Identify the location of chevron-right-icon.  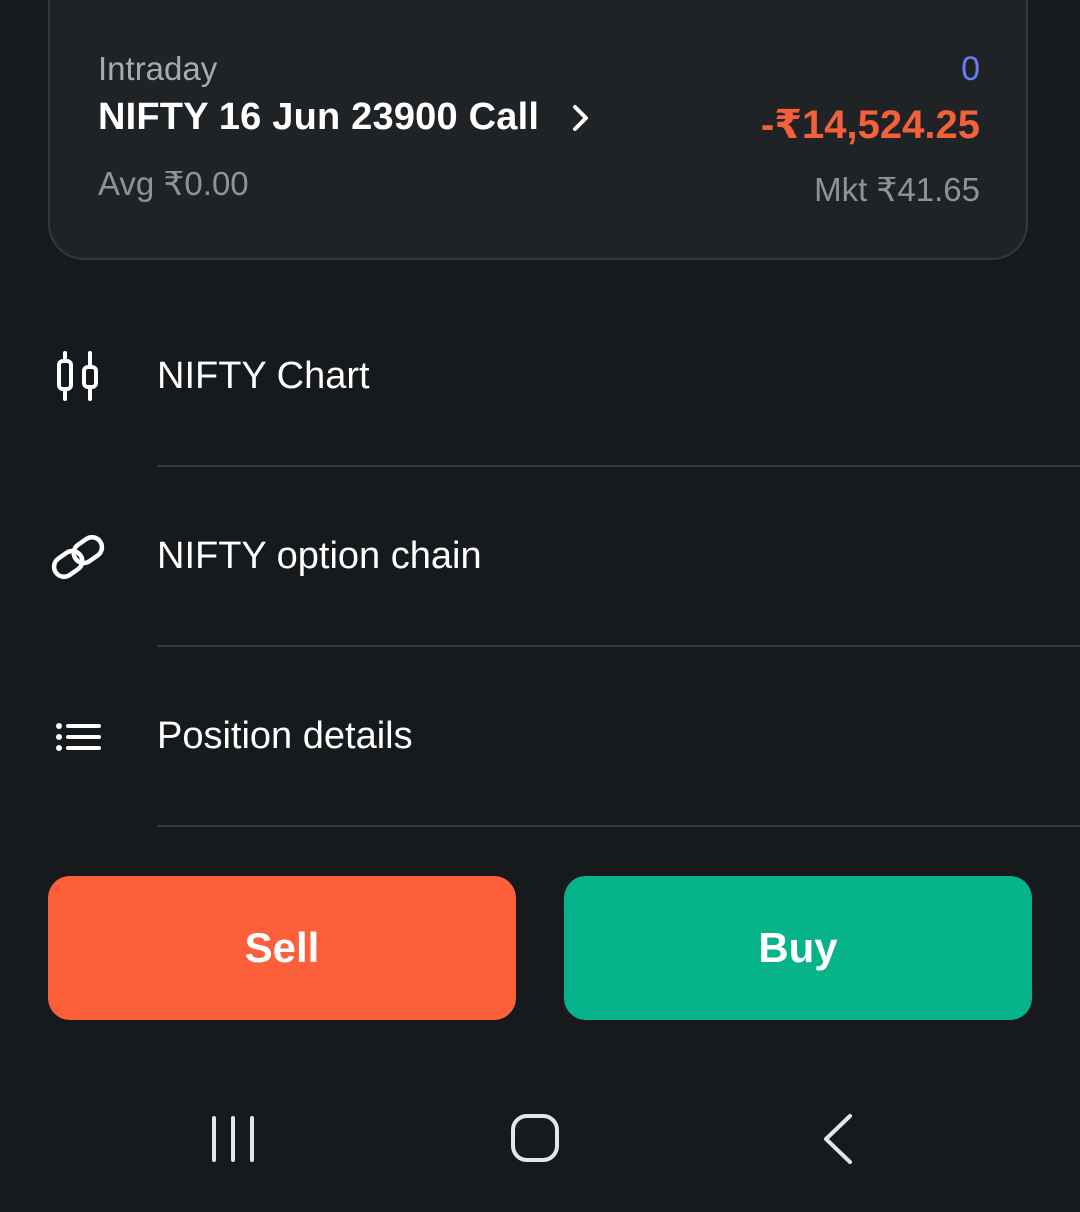
(581, 117).